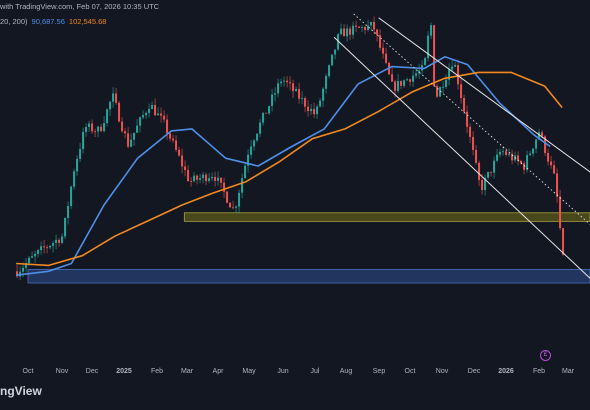 The height and width of the screenshot is (410, 590). Describe the element at coordinates (386, 217) in the screenshot. I see `resistance-zone` at that location.